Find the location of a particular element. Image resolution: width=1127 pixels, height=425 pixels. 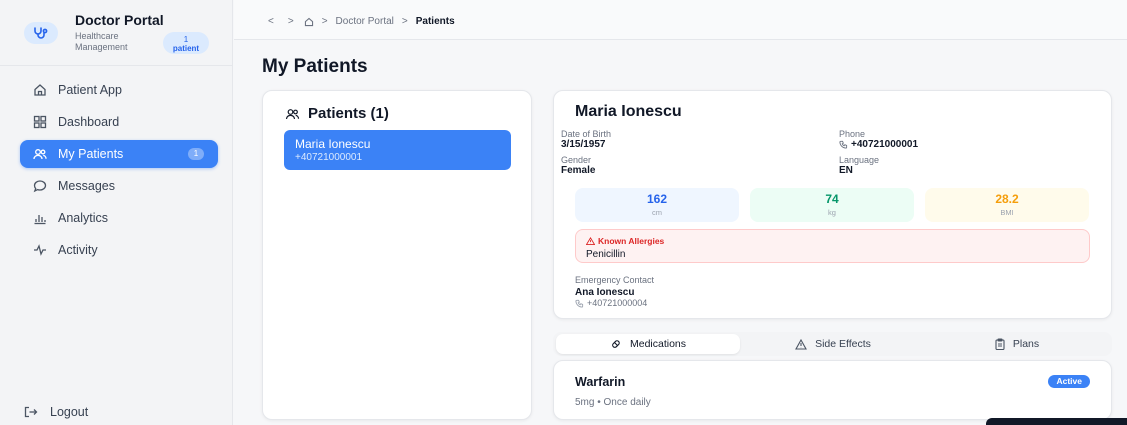

stethoscope-icon is located at coordinates (41, 33).